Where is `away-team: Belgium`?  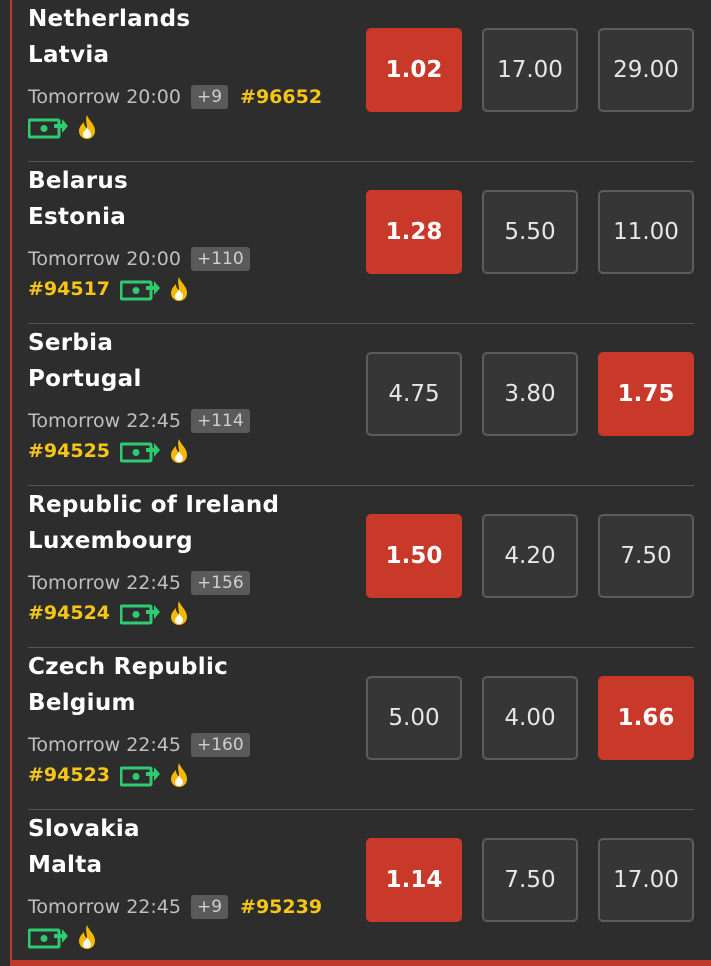 away-team: Belgium is located at coordinates (82, 703).